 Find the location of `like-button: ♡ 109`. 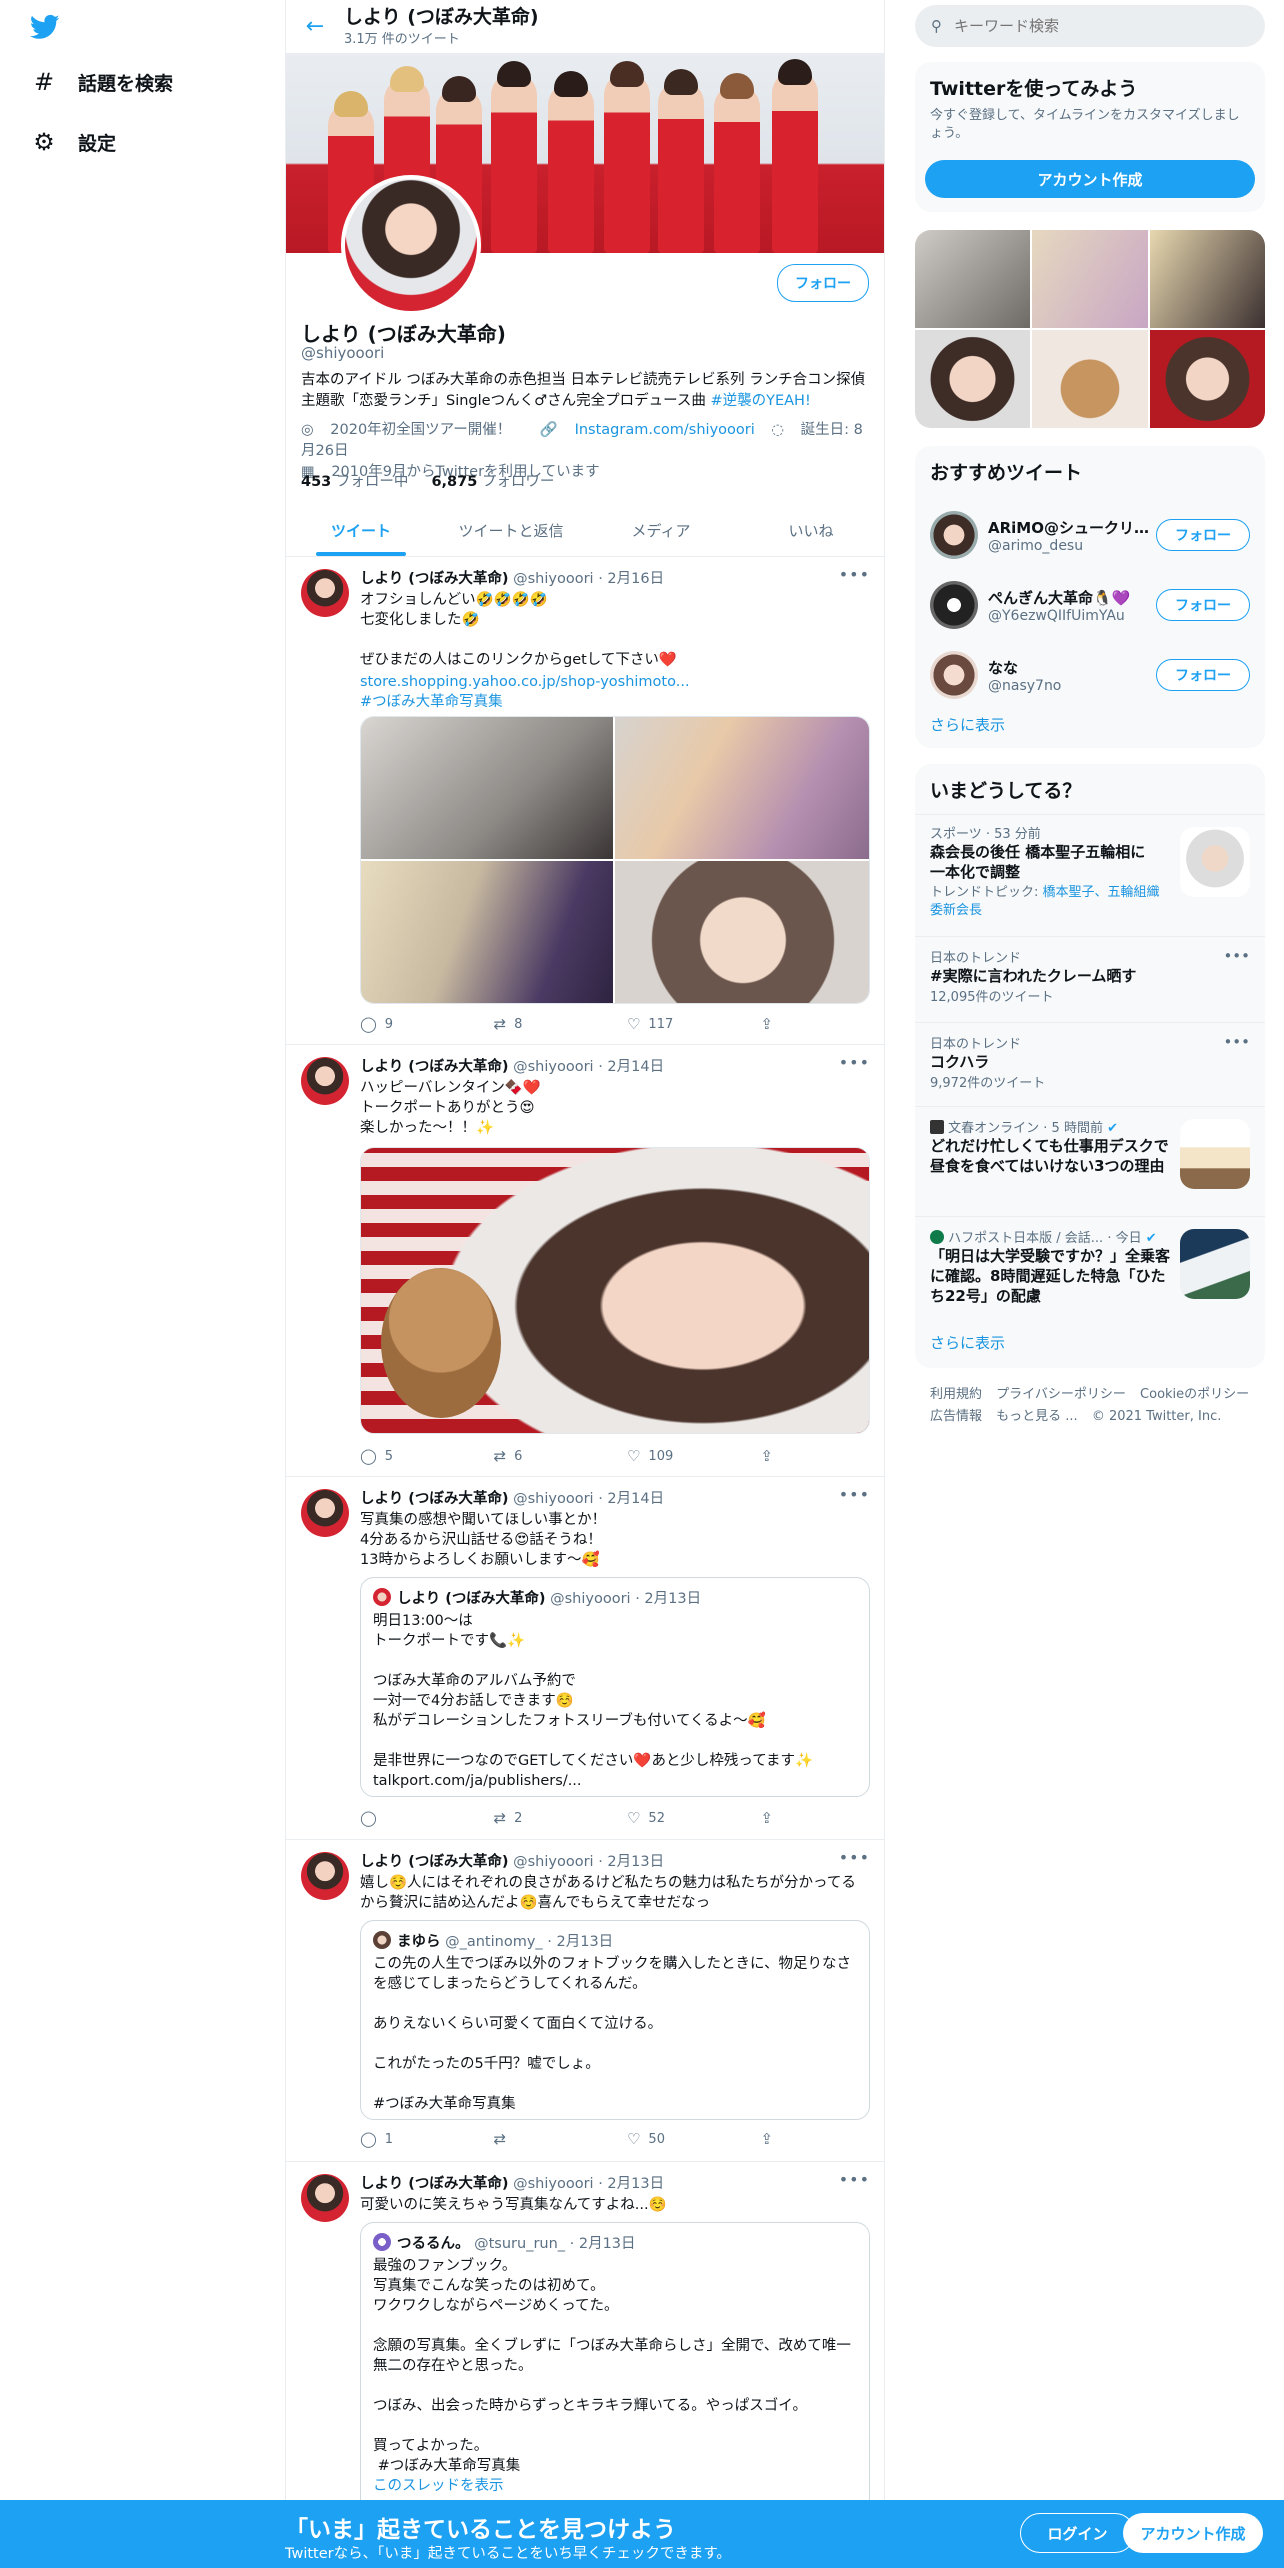

like-button: ♡ 109 is located at coordinates (693, 1456).